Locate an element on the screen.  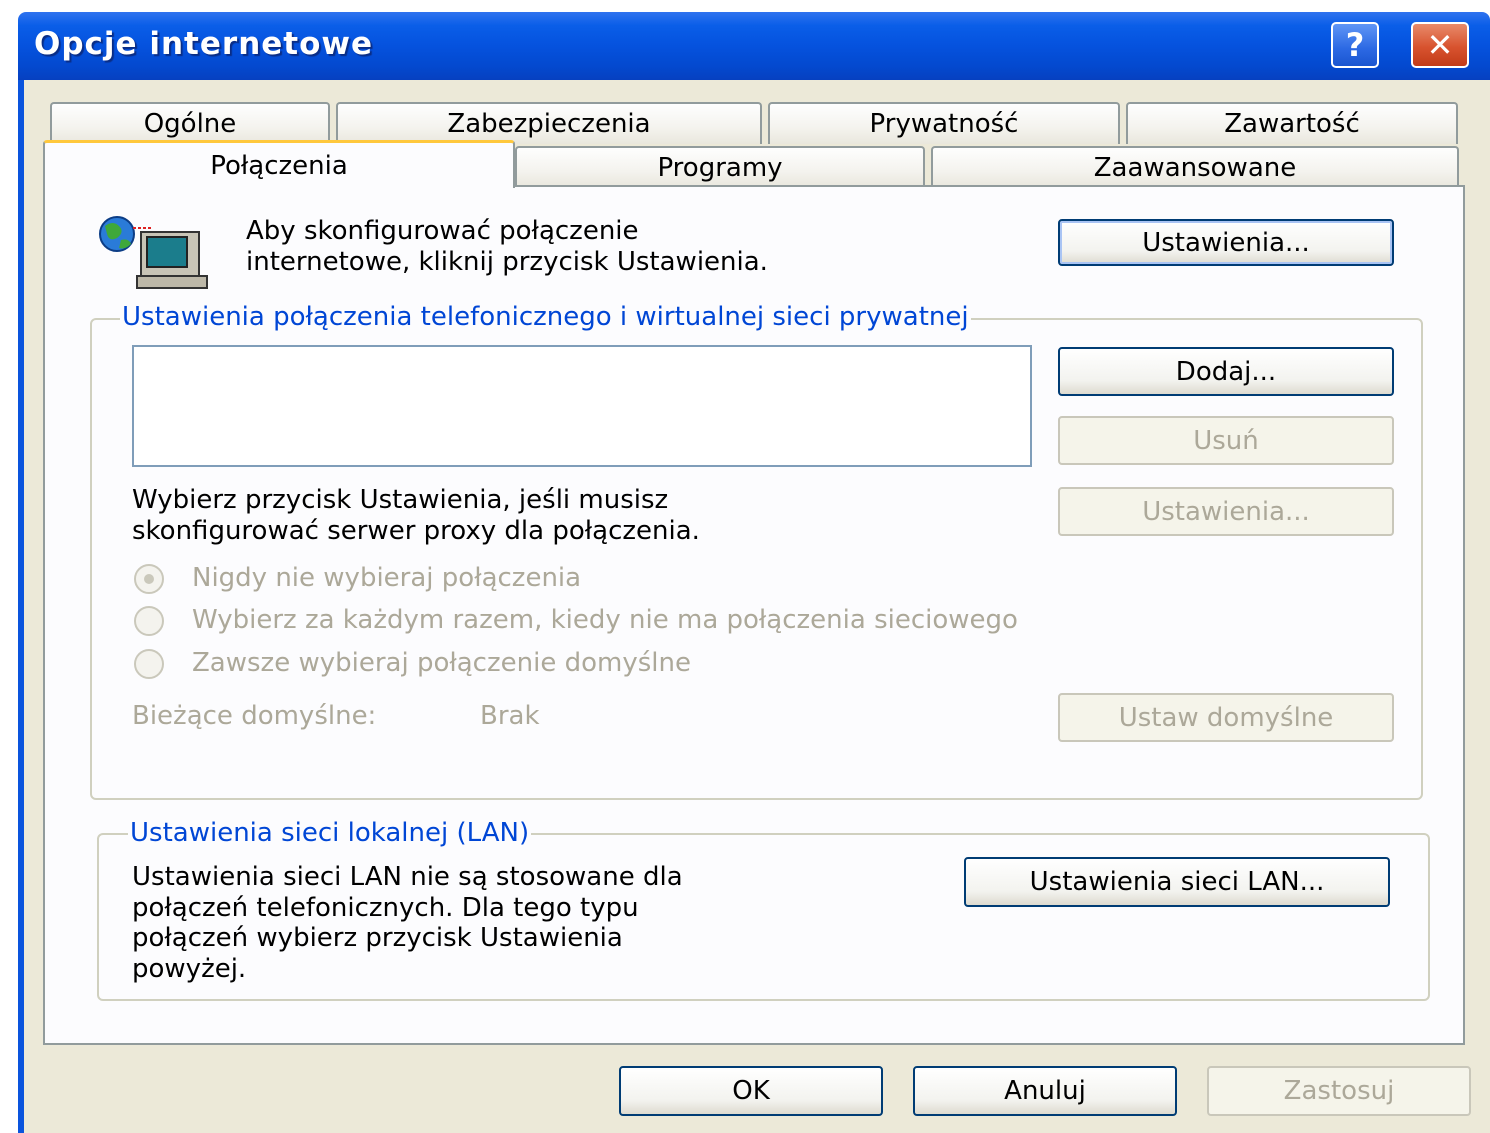
lan-group-legend: Ustawienia sieci lokalnej (LAN) is located at coordinates (330, 833).